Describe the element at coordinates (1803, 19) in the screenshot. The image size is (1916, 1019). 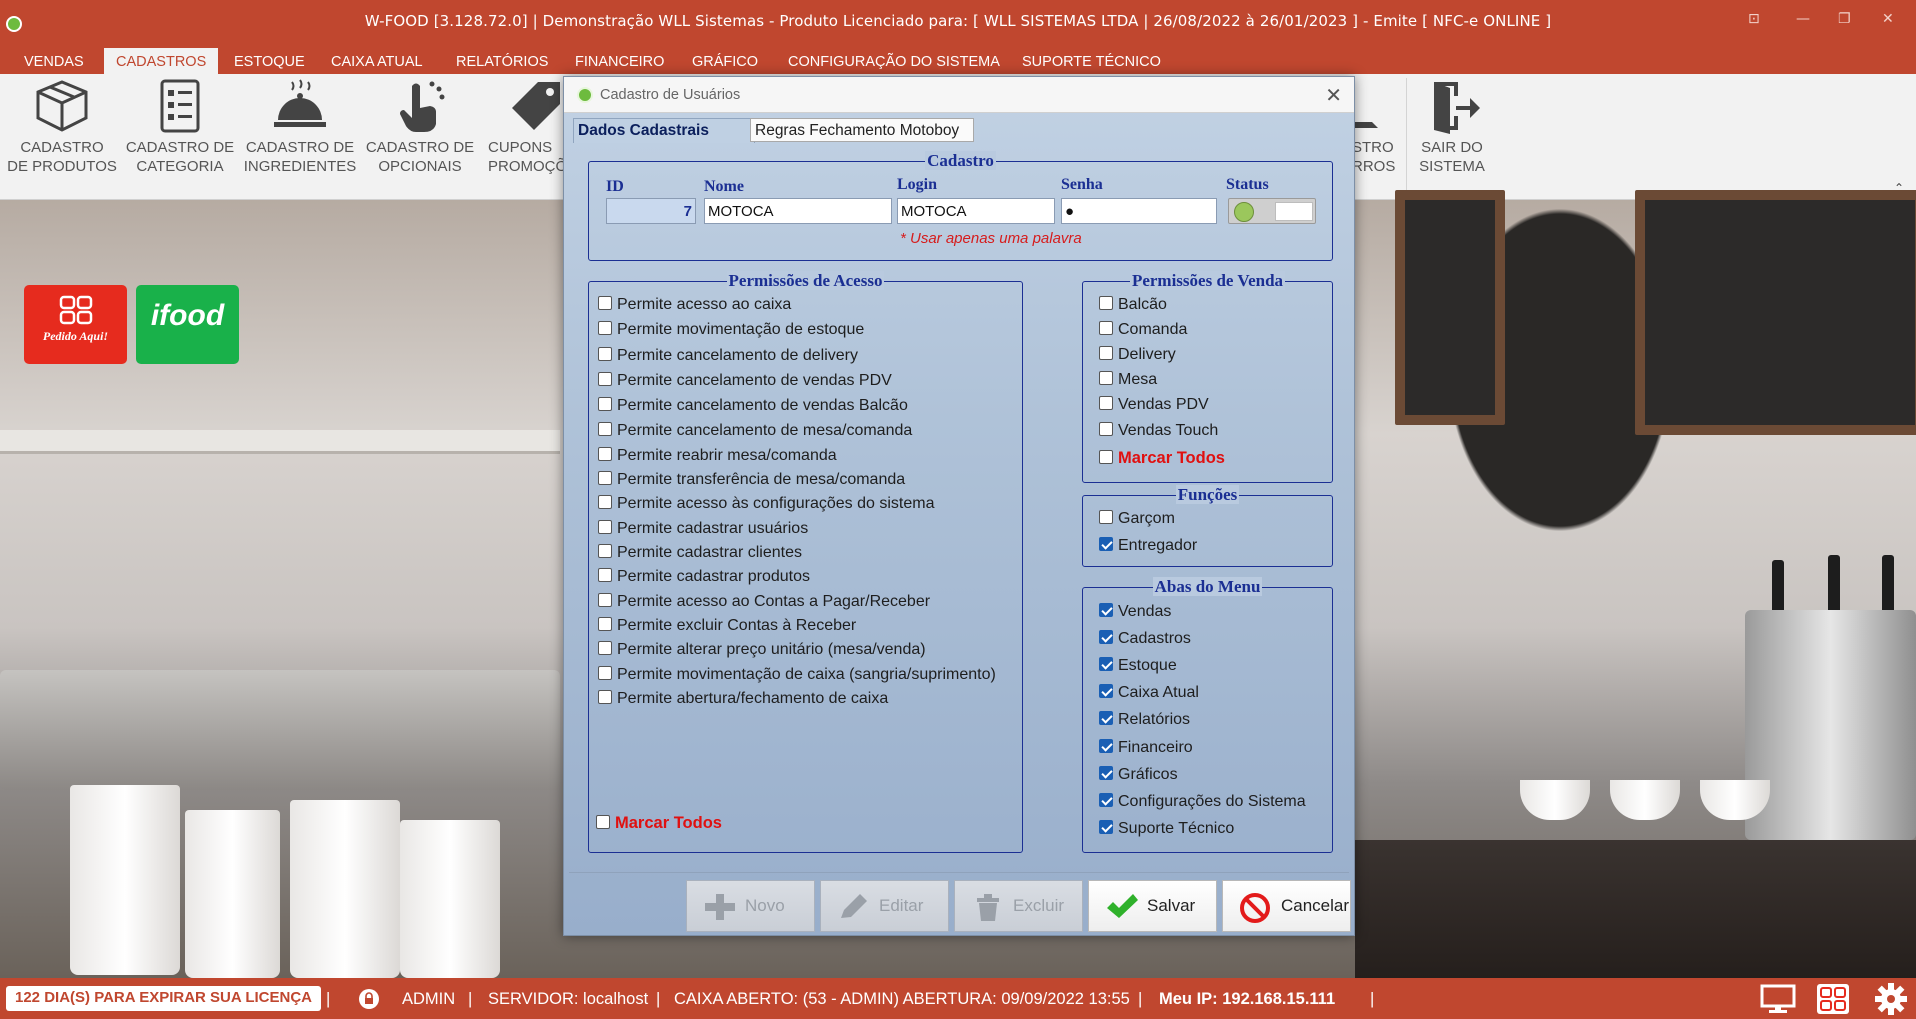
I see `minimize-button: —` at that location.